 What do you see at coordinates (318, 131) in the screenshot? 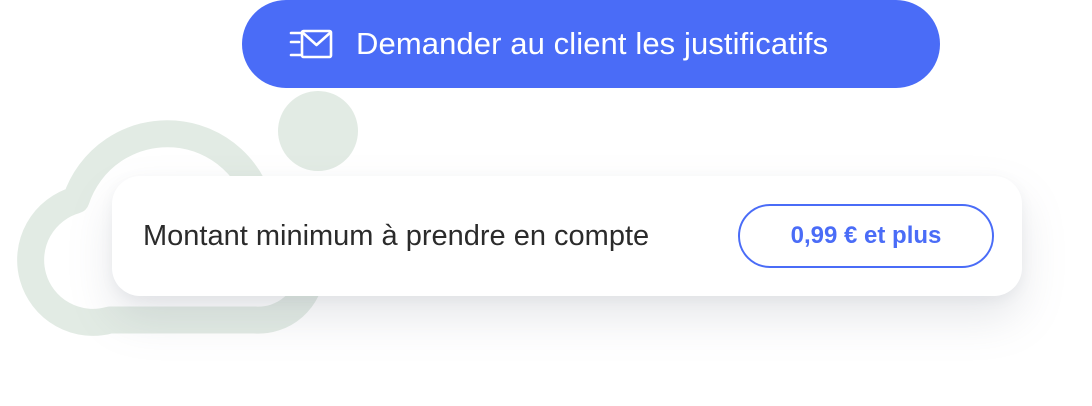
I see `decorative-circle` at bounding box center [318, 131].